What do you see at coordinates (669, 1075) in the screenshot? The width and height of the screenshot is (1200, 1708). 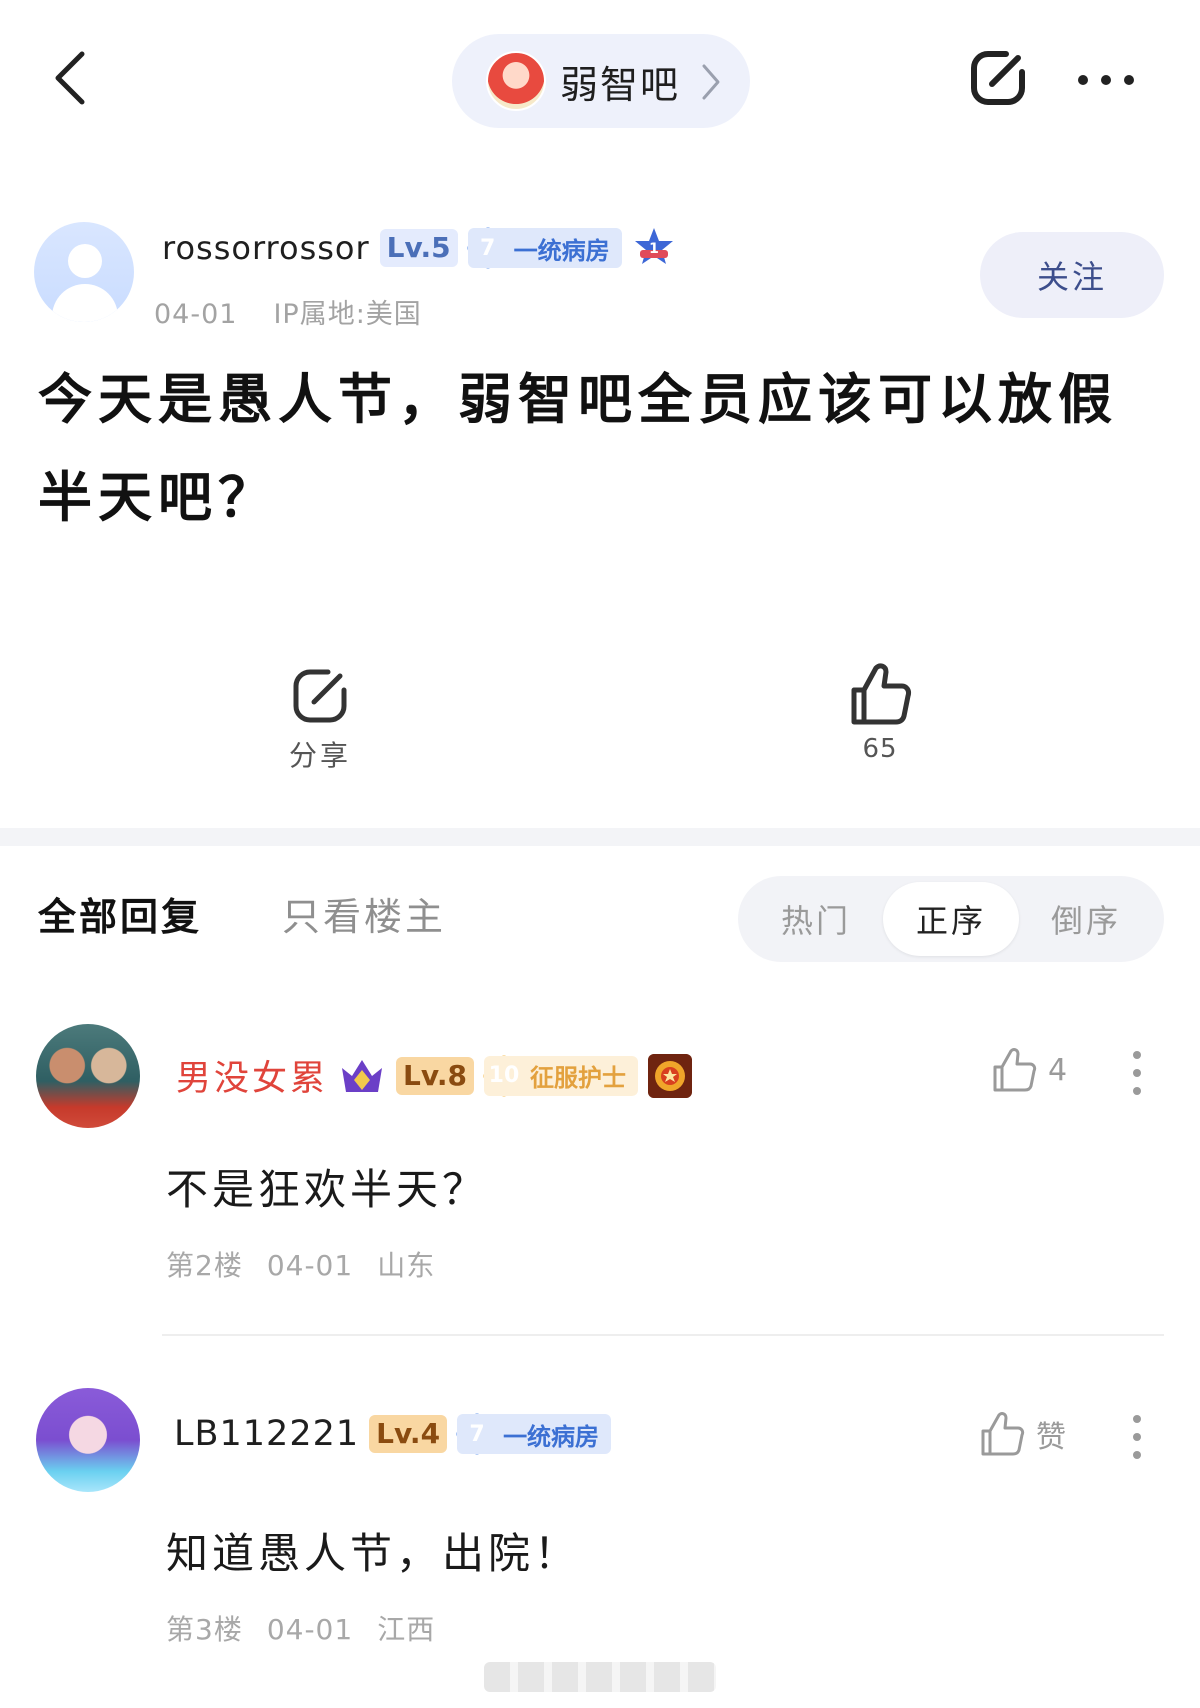 I see `medal-icon` at bounding box center [669, 1075].